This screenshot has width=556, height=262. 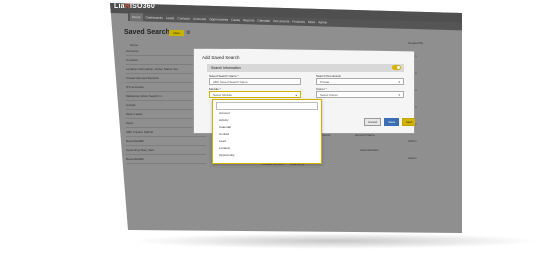 I want to click on modal-actions: Cancel Save Next, so click(x=389, y=122).